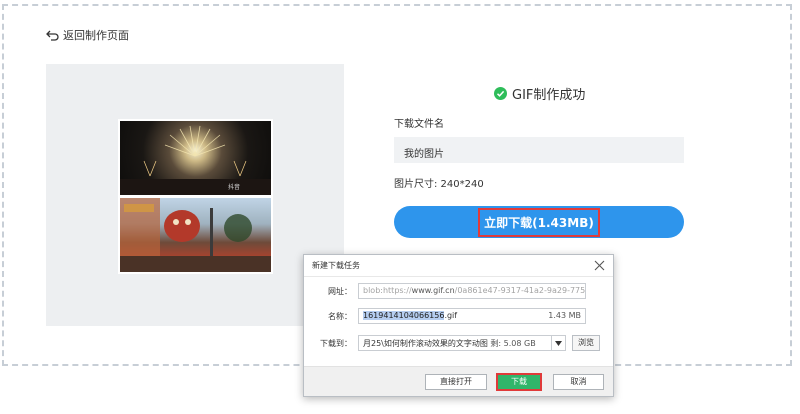  I want to click on save-path-field: 月25\如何制作滚动效果的文字动图 剩: 5.08 GB, so click(455, 343).